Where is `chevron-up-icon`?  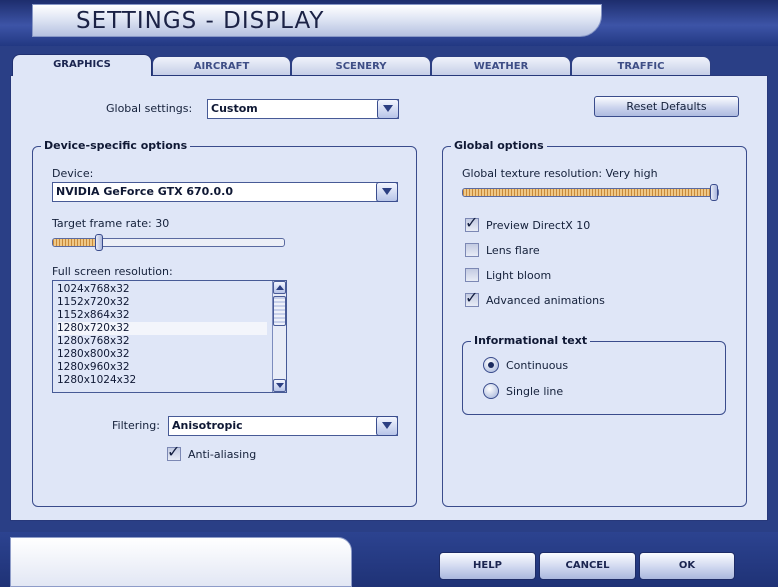
chevron-up-icon is located at coordinates (280, 287).